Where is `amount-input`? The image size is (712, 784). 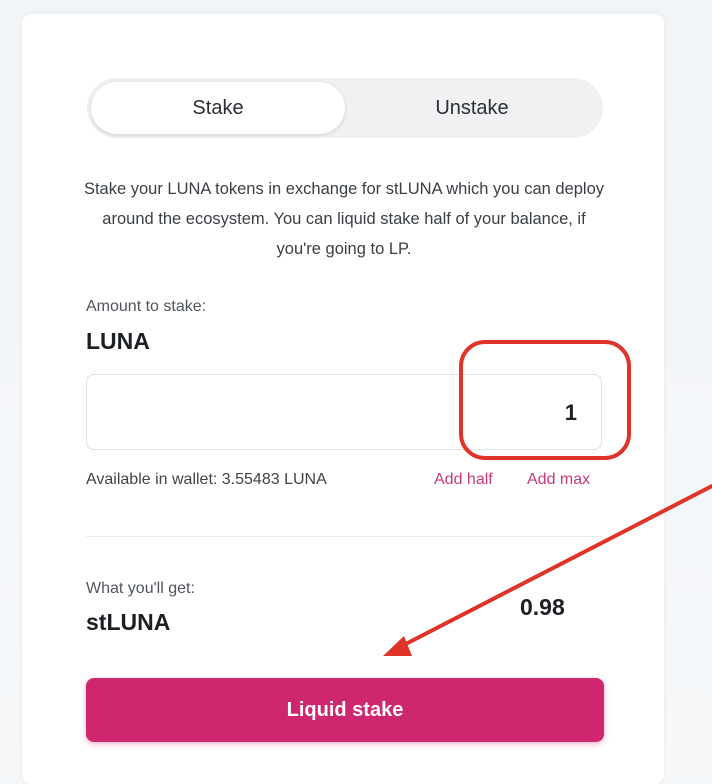
amount-input is located at coordinates (367, 413).